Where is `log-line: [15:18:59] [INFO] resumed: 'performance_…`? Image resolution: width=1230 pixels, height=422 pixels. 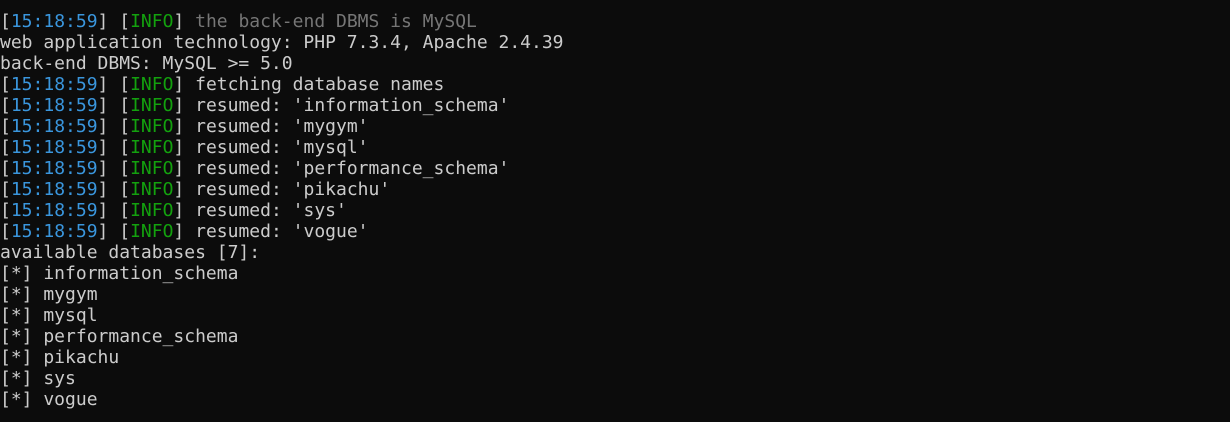
log-line: [15:18:59] [INFO] resumed: 'performance_… is located at coordinates (282, 168).